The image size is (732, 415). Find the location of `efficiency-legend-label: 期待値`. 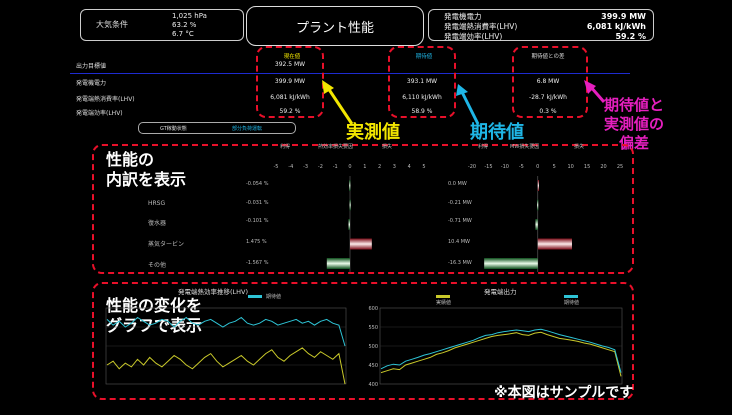

efficiency-legend-label: 期待値 is located at coordinates (274, 297).